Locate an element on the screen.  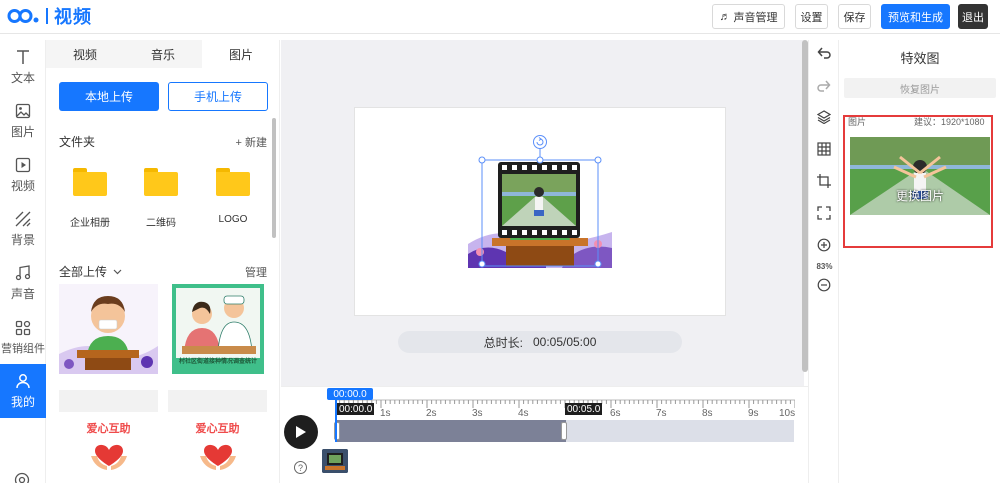
tab-music: 音乐 is located at coordinates (163, 54).